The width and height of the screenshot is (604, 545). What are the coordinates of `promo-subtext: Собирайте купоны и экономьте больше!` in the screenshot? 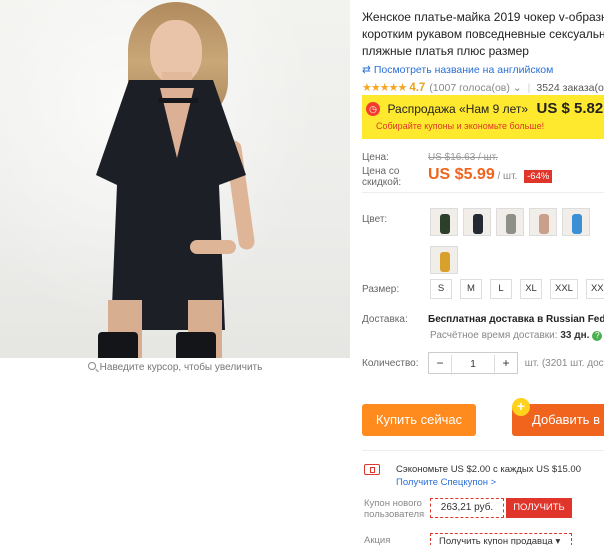 It's located at (490, 126).